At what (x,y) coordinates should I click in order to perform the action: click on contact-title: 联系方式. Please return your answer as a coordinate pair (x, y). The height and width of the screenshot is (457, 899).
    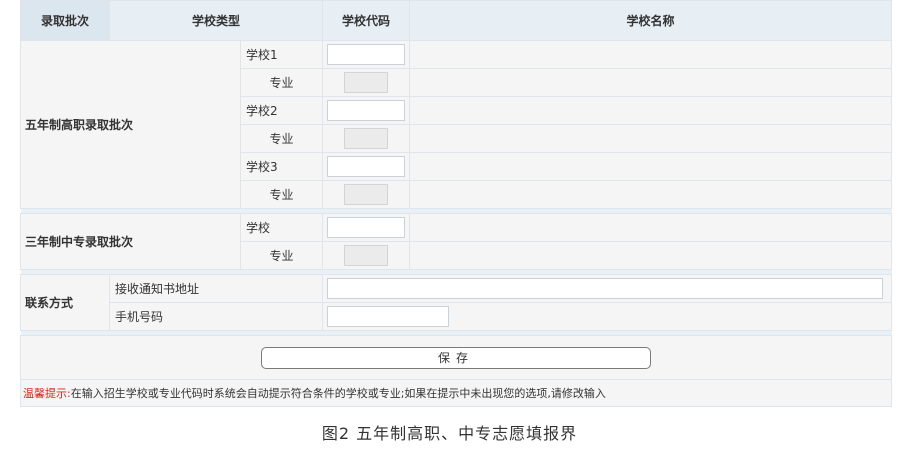
    Looking at the image, I should click on (65, 302).